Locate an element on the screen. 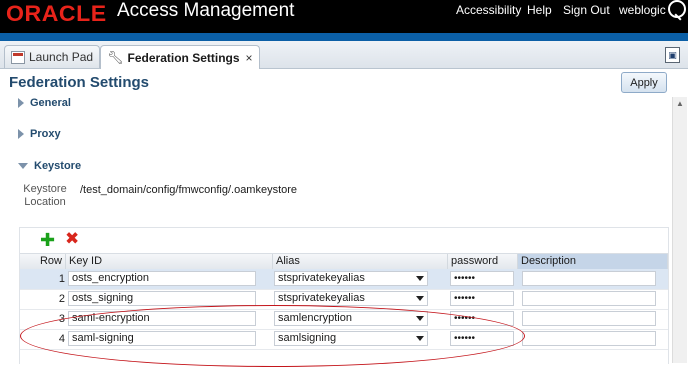  section-proxy: Proxy is located at coordinates (39, 134).